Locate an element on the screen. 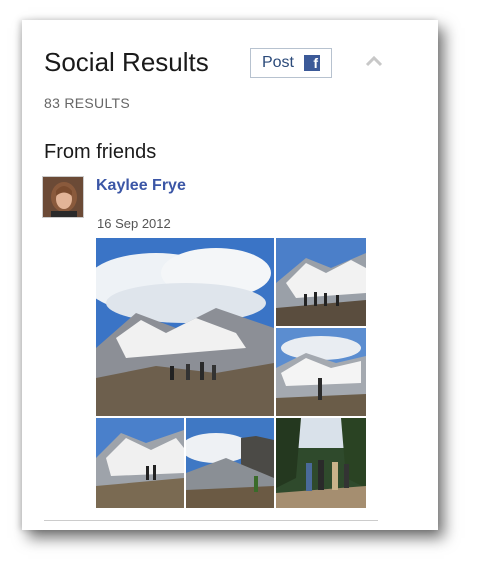 The image size is (482, 578). facebook-icon: f is located at coordinates (312, 63).